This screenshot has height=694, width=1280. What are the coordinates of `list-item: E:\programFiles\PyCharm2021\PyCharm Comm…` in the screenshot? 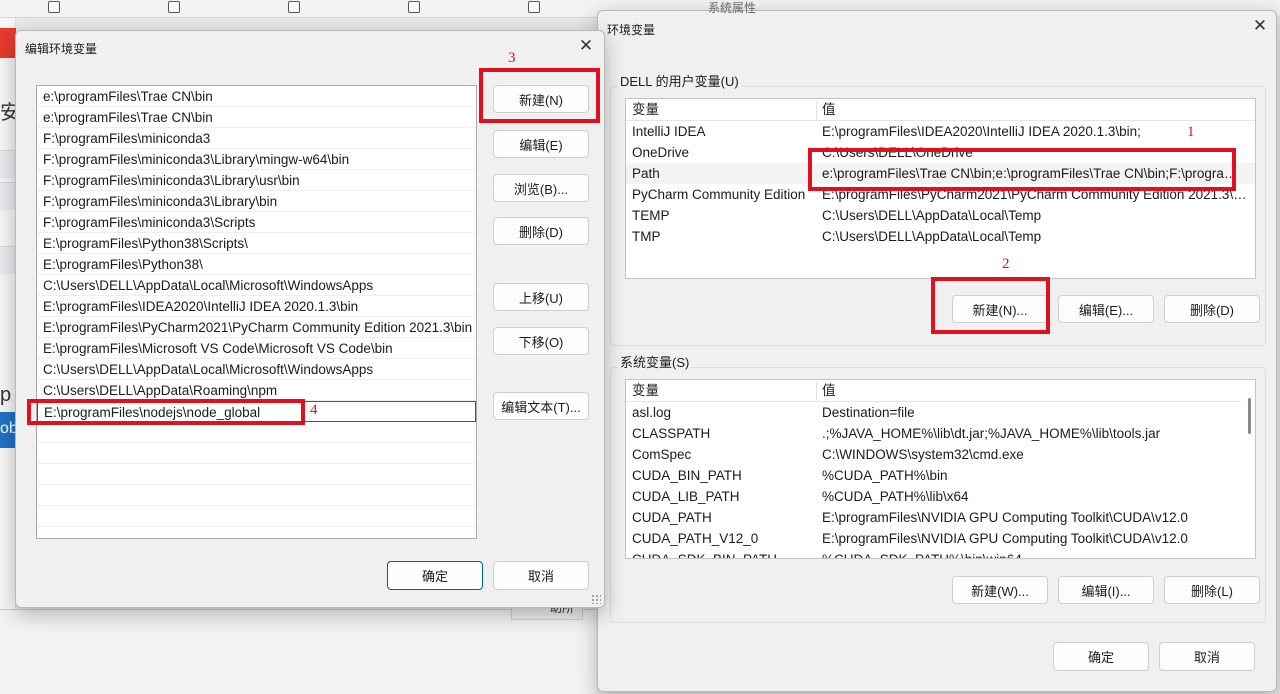 It's located at (256, 327).